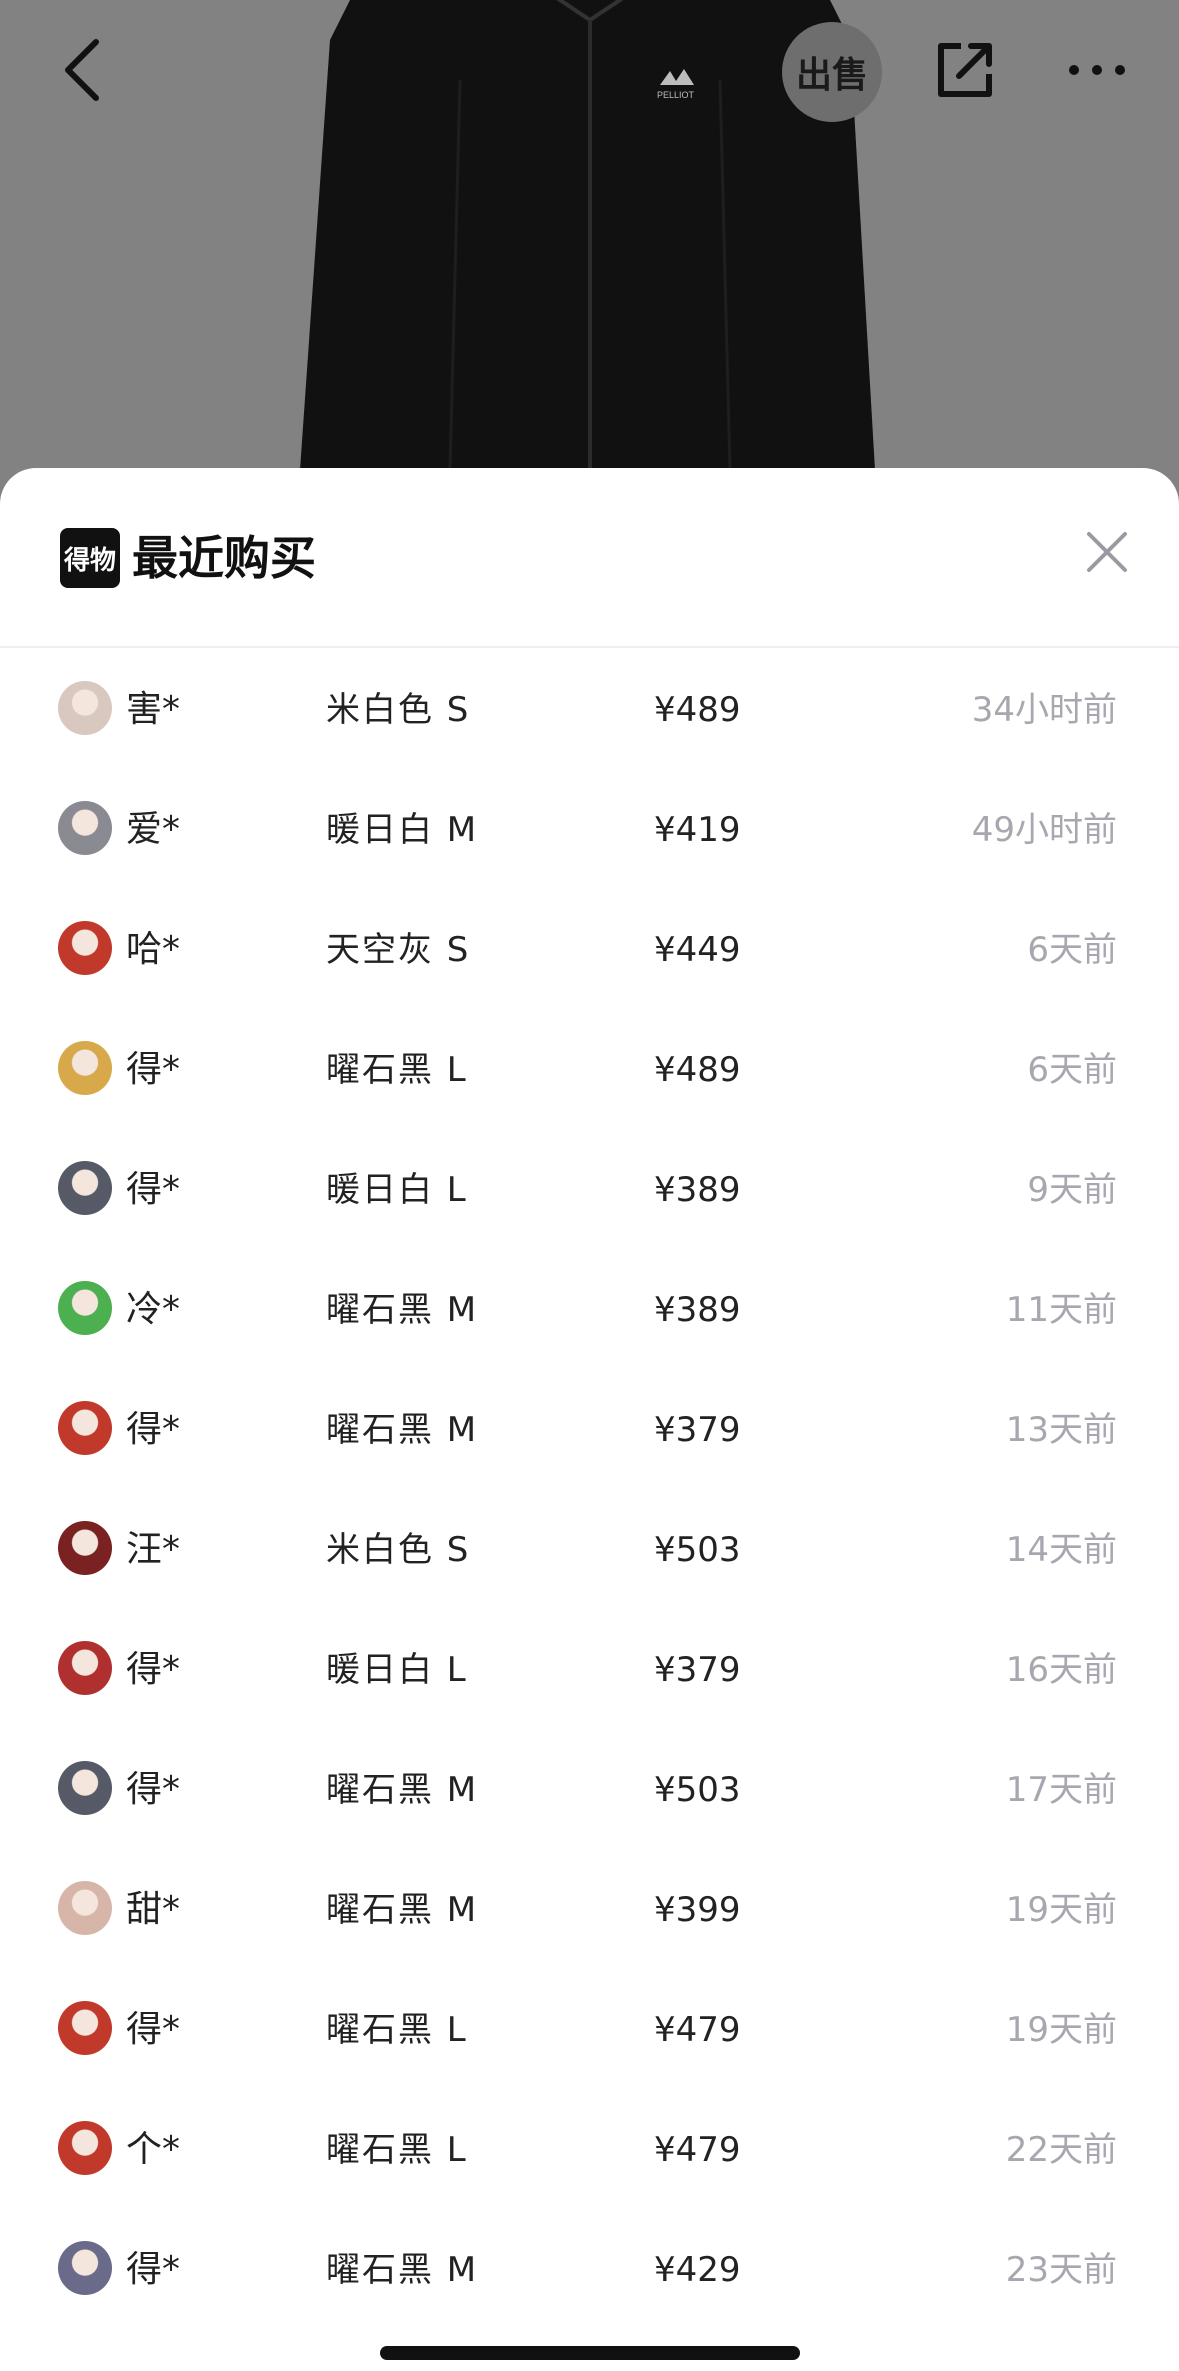 Image resolution: width=1179 pixels, height=2371 pixels. I want to click on price: ¥399, so click(697, 1910).